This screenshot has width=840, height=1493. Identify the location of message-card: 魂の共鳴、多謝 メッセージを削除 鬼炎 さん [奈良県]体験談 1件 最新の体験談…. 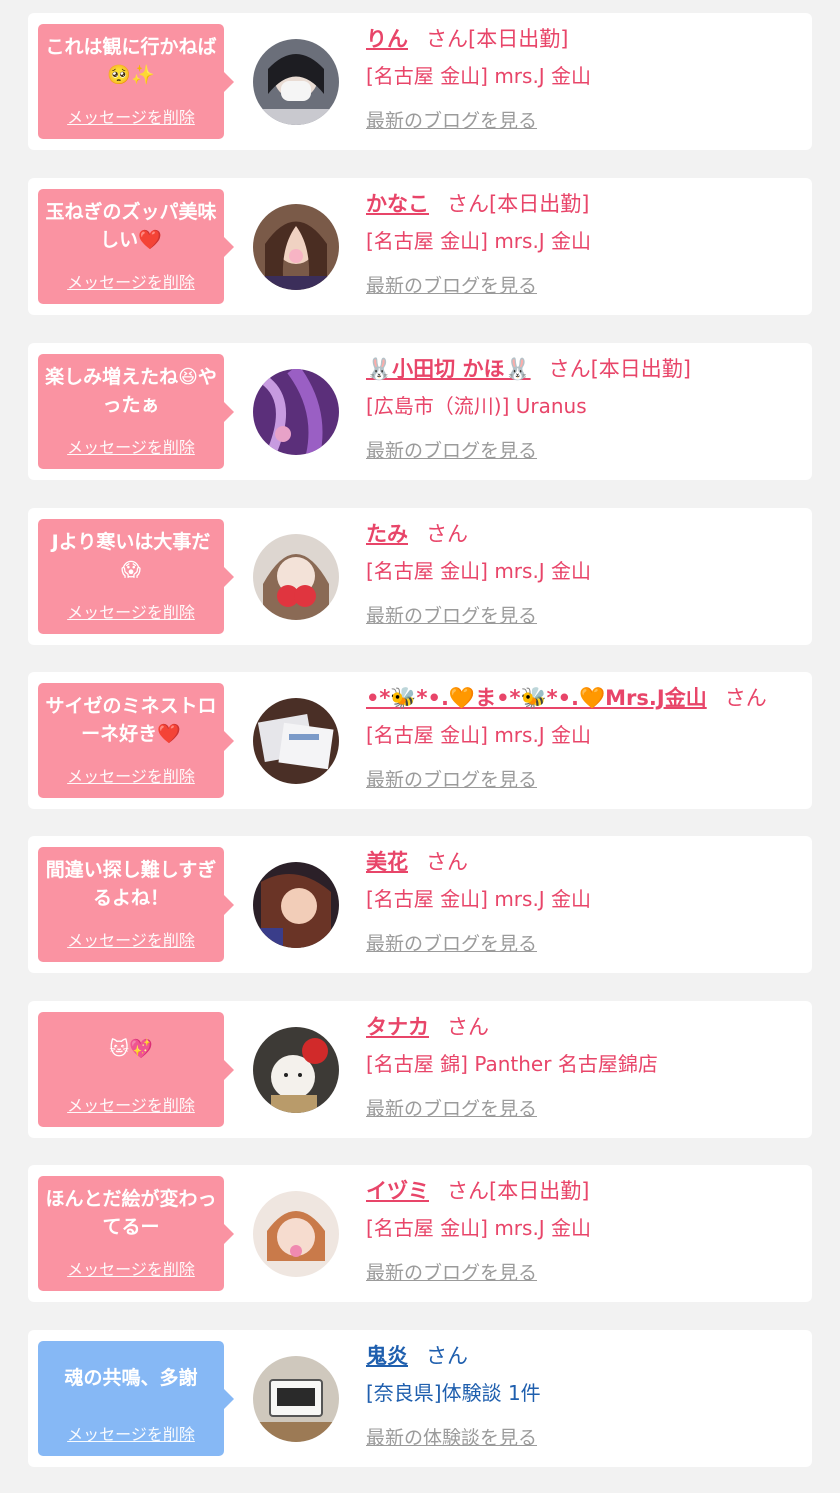
(420, 1398).